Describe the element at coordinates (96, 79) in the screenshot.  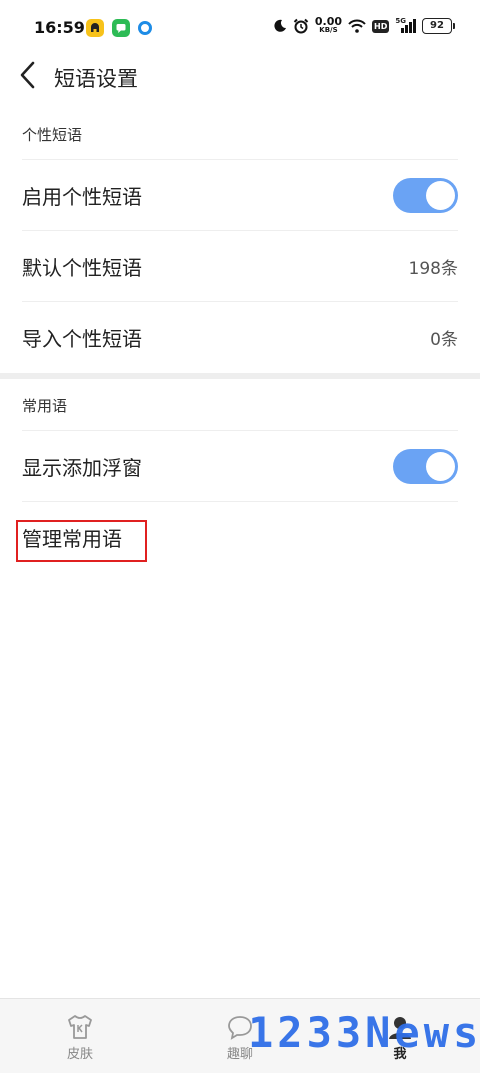
I see `page-title: 短语设置` at that location.